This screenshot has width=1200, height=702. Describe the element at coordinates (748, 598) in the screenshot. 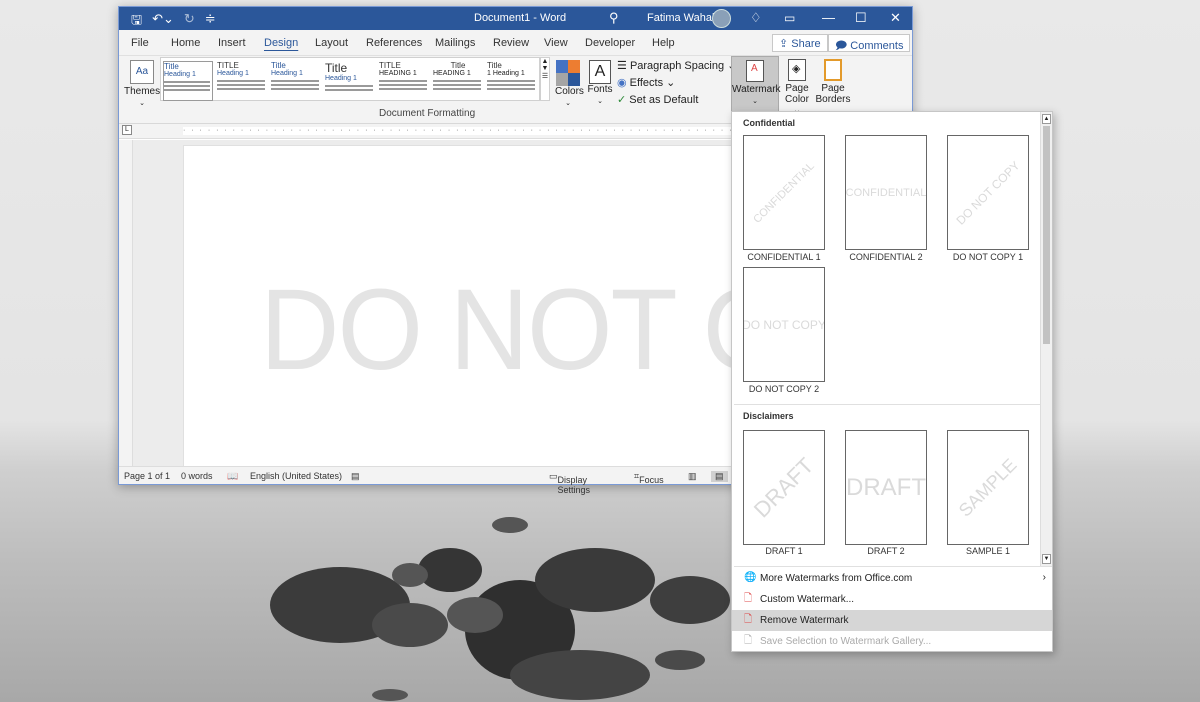

I see `custom-watermark-icon: 🗋` at that location.